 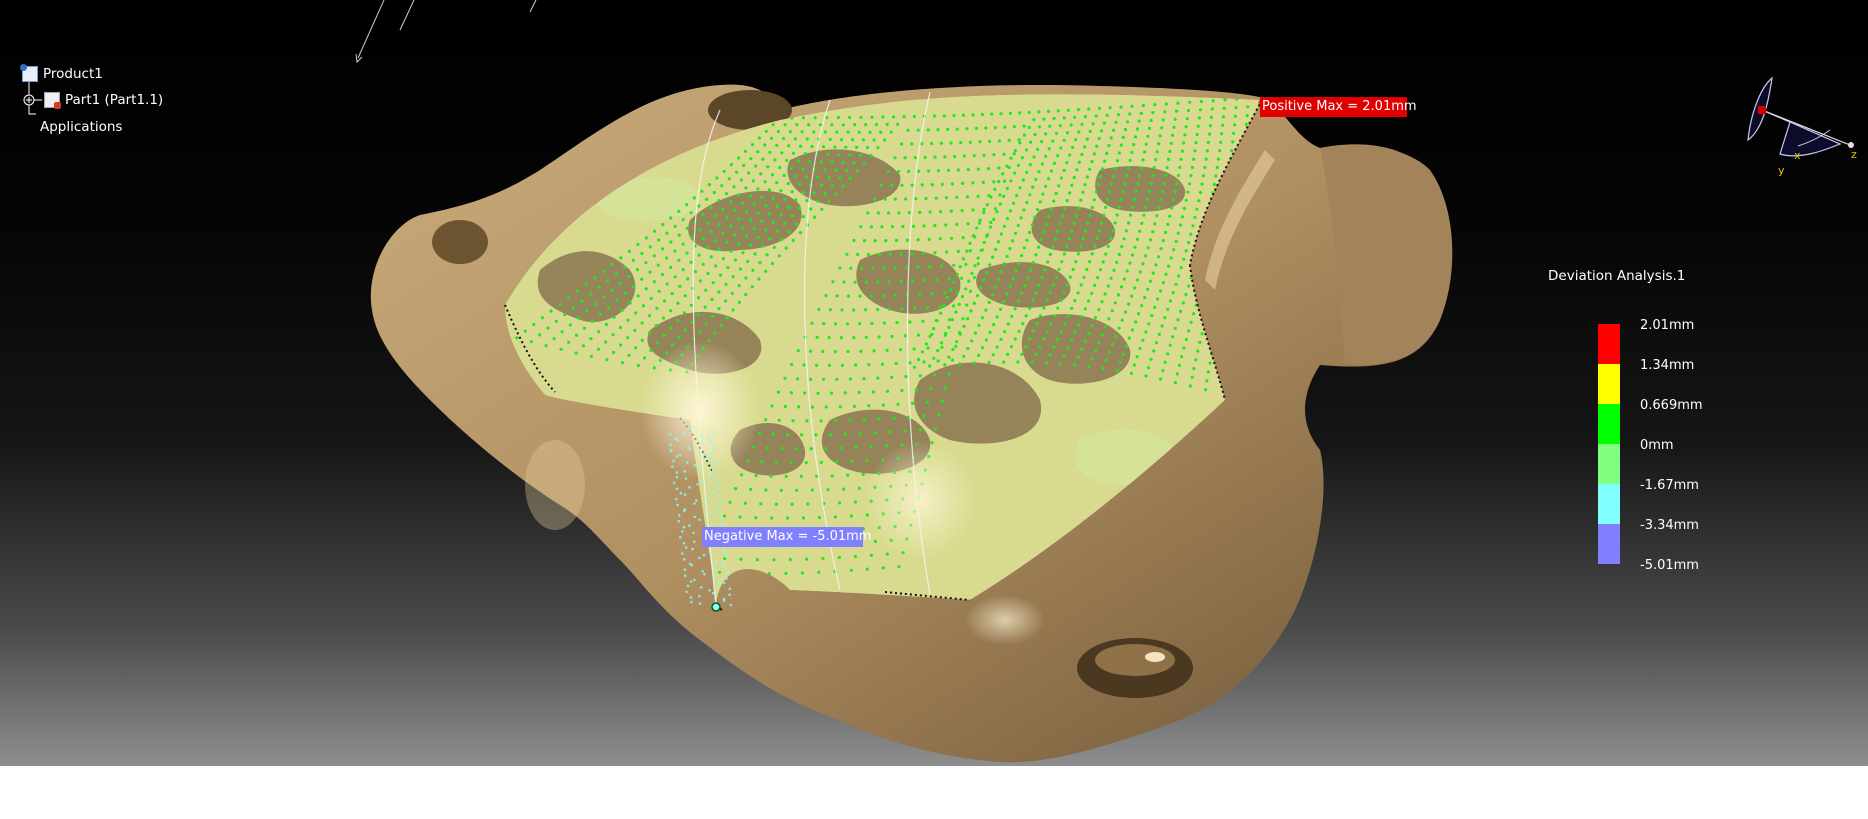 What do you see at coordinates (1781, 170) in the screenshot?
I see `compass-y-label: y` at bounding box center [1781, 170].